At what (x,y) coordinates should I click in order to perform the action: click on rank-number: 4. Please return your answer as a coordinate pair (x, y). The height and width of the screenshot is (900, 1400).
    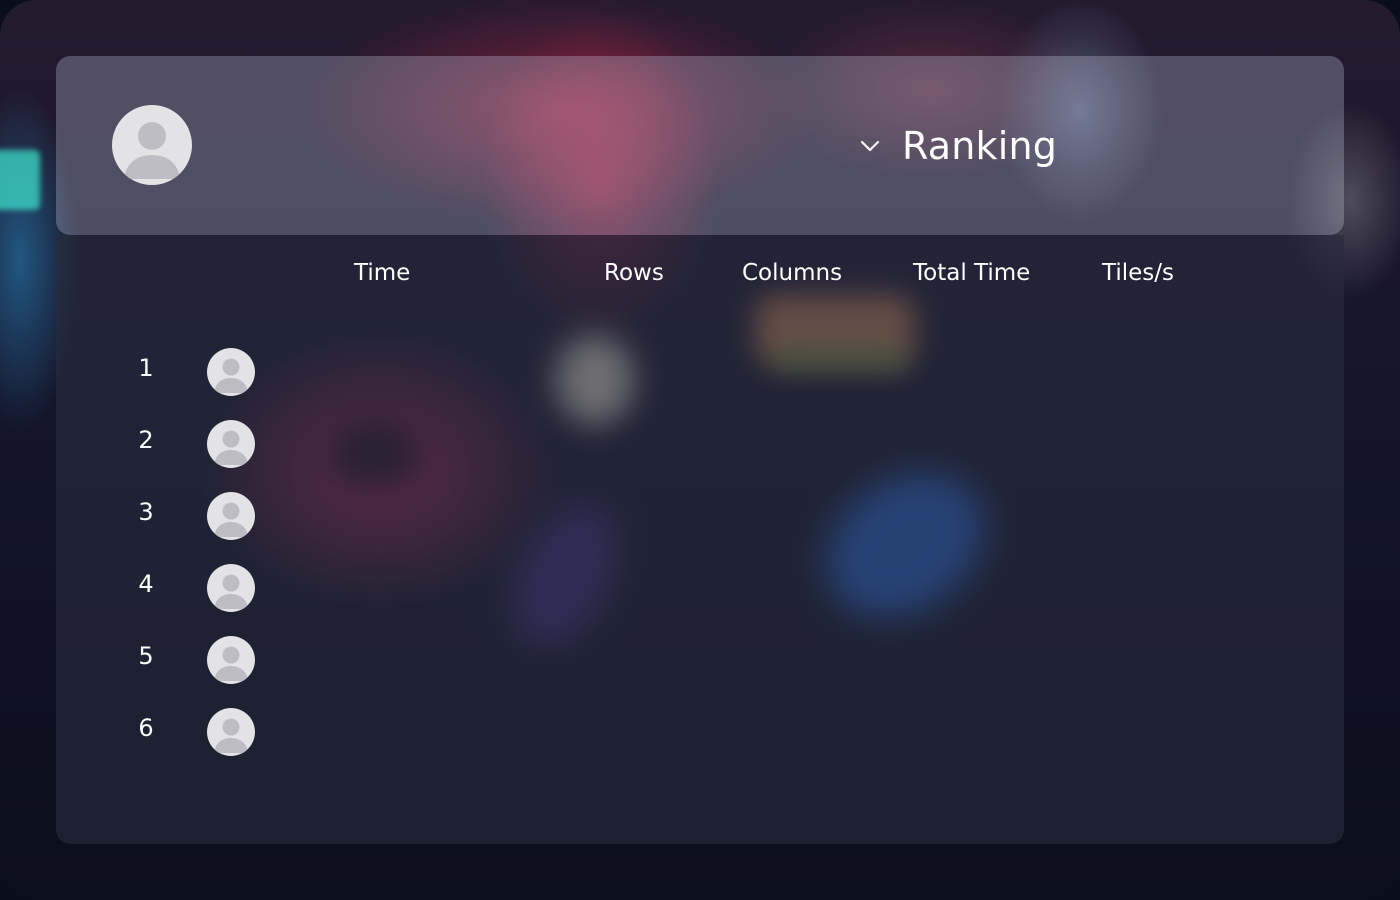
    Looking at the image, I should click on (146, 584).